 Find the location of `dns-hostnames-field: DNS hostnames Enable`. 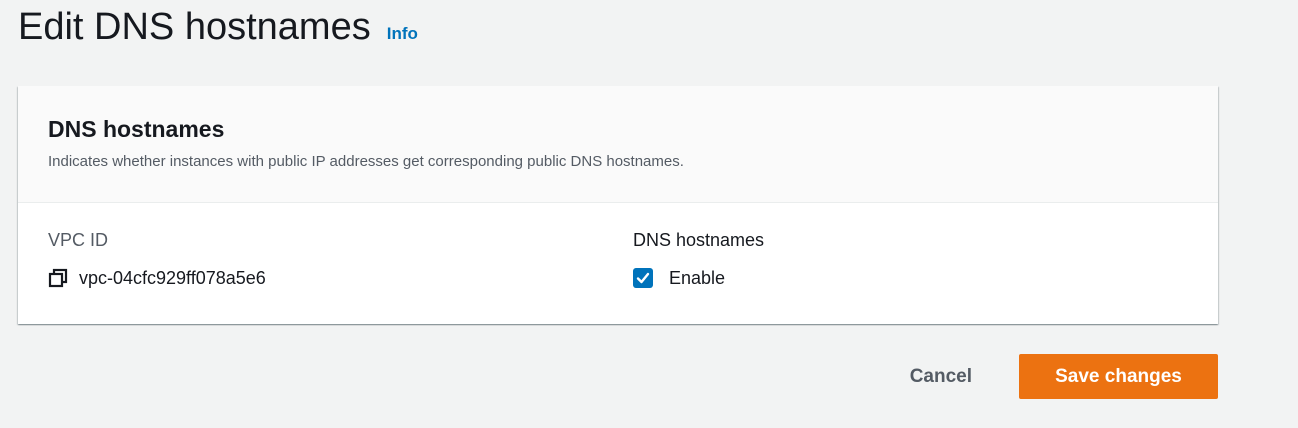

dns-hostnames-field: DNS hostnames Enable is located at coordinates (698, 259).